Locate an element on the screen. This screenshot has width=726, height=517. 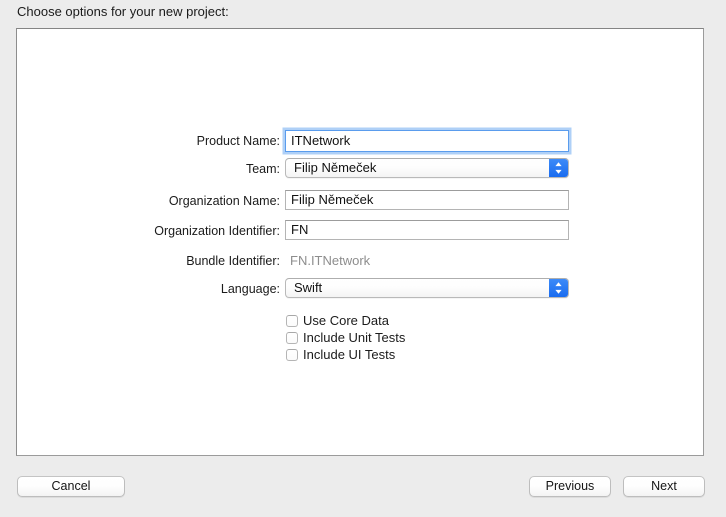
language-select: Swift is located at coordinates (427, 288).